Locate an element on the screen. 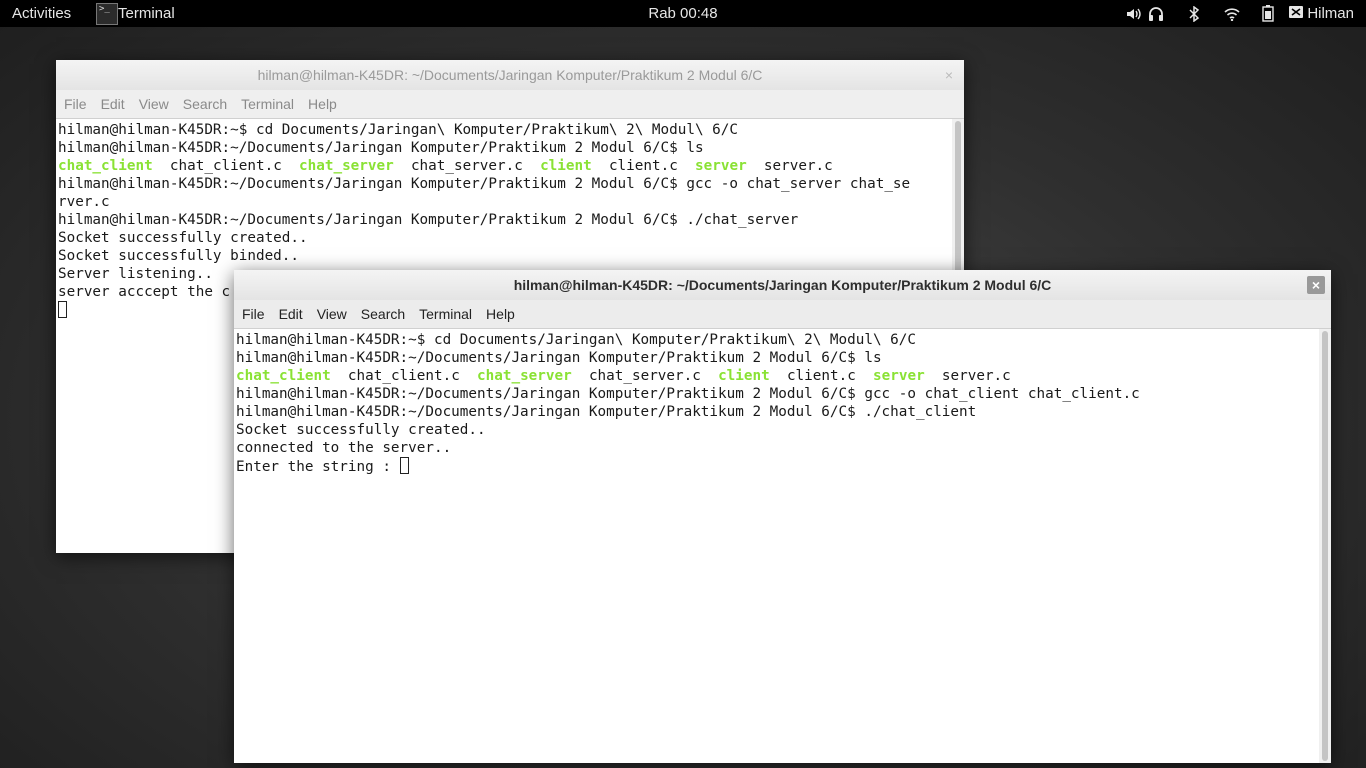 The height and width of the screenshot is (768, 1366). scrollbar-thumb is located at coordinates (1325, 546).